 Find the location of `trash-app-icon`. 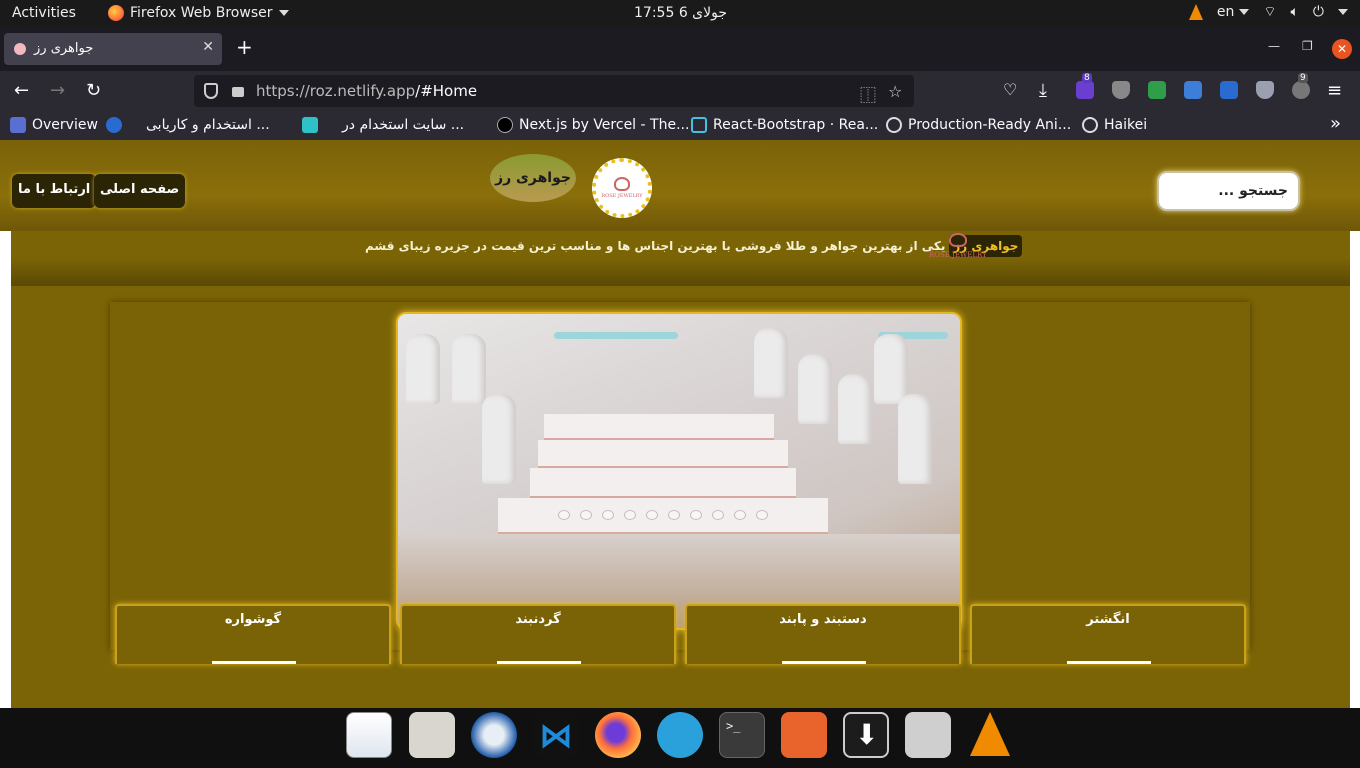

trash-app-icon is located at coordinates (928, 735).